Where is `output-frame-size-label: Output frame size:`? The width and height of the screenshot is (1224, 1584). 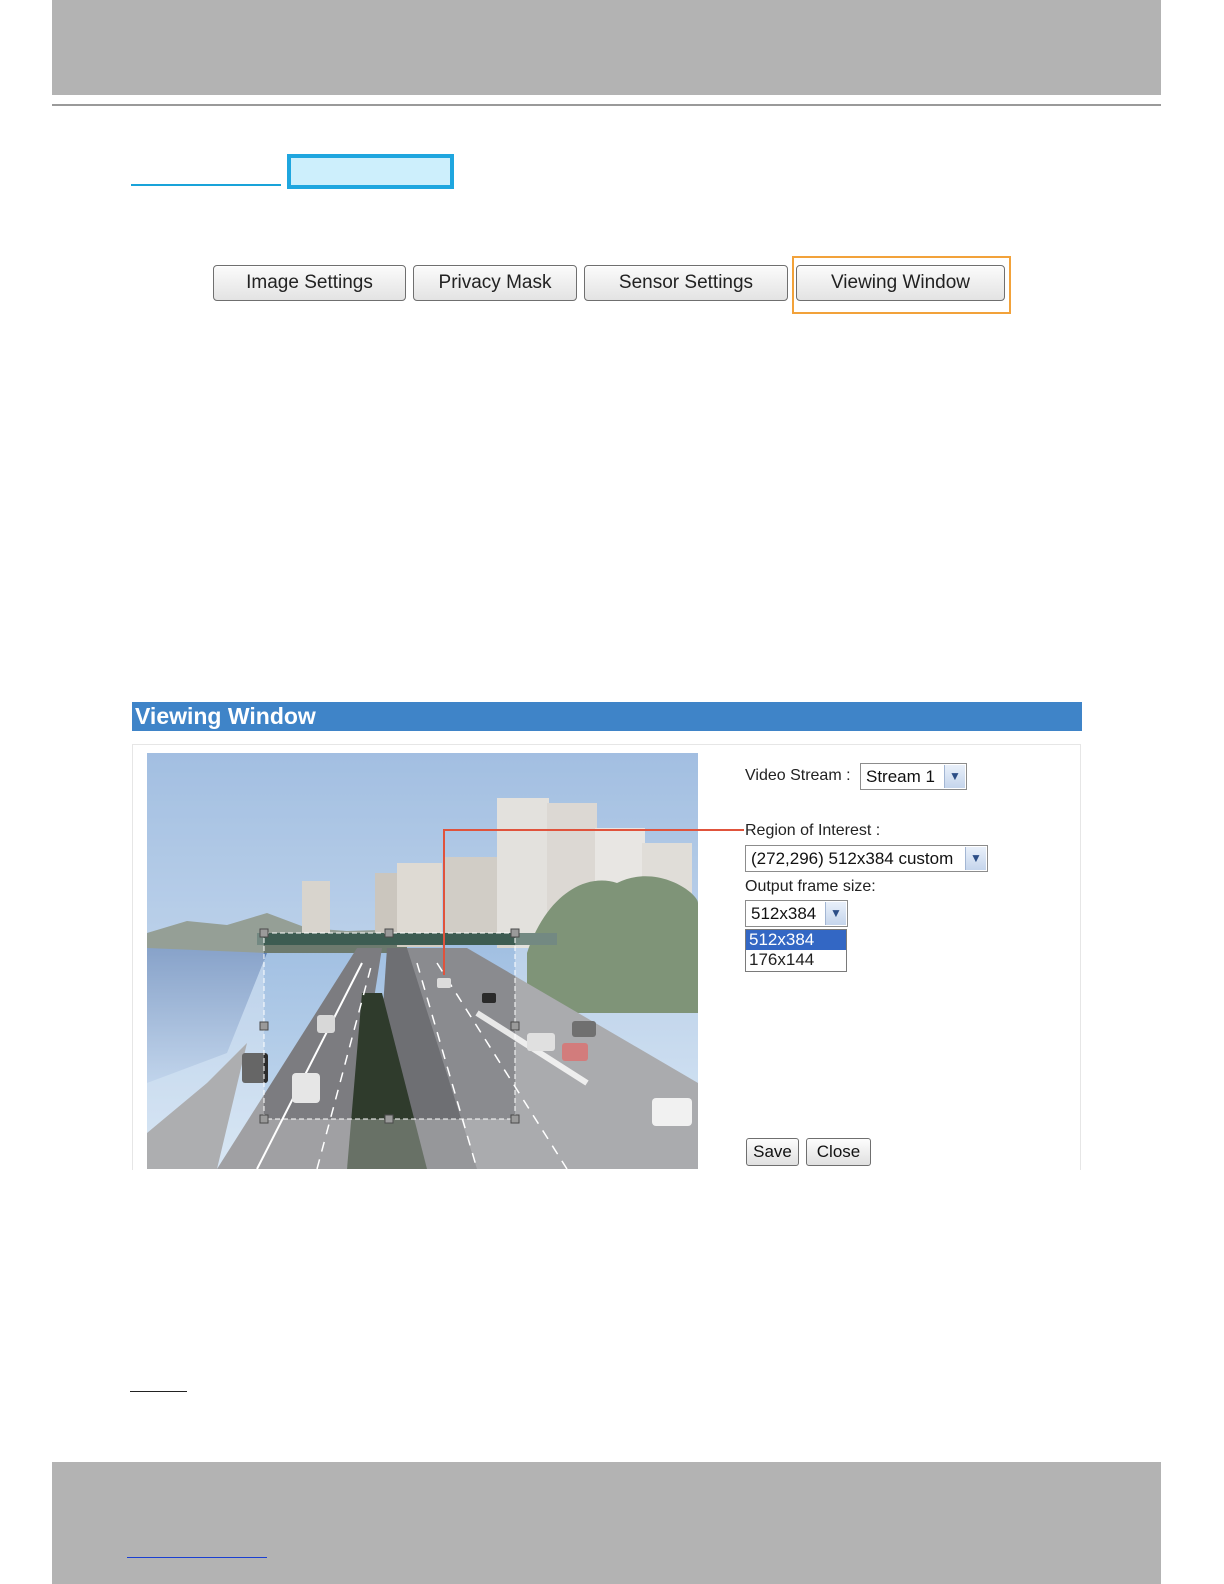 output-frame-size-label: Output frame size: is located at coordinates (810, 886).